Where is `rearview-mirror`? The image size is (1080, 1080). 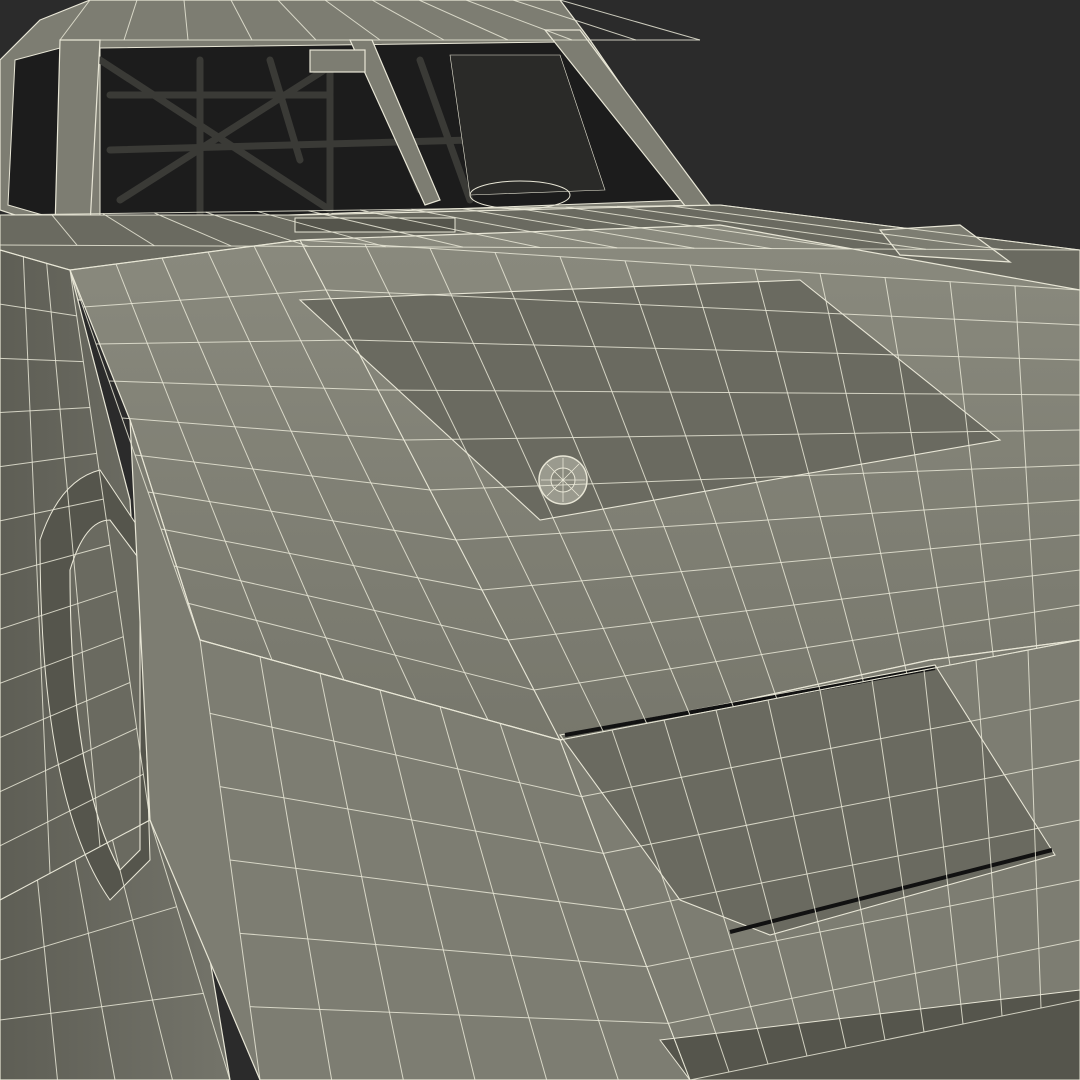
rearview-mirror is located at coordinates (337, 61).